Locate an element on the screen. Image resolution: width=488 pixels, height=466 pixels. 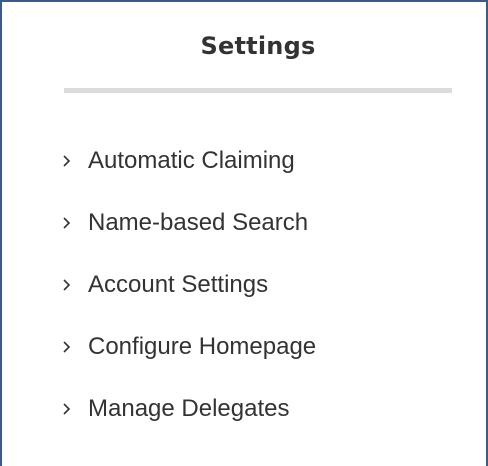
menu-item-label: Configure Homepage is located at coordinates (202, 346).